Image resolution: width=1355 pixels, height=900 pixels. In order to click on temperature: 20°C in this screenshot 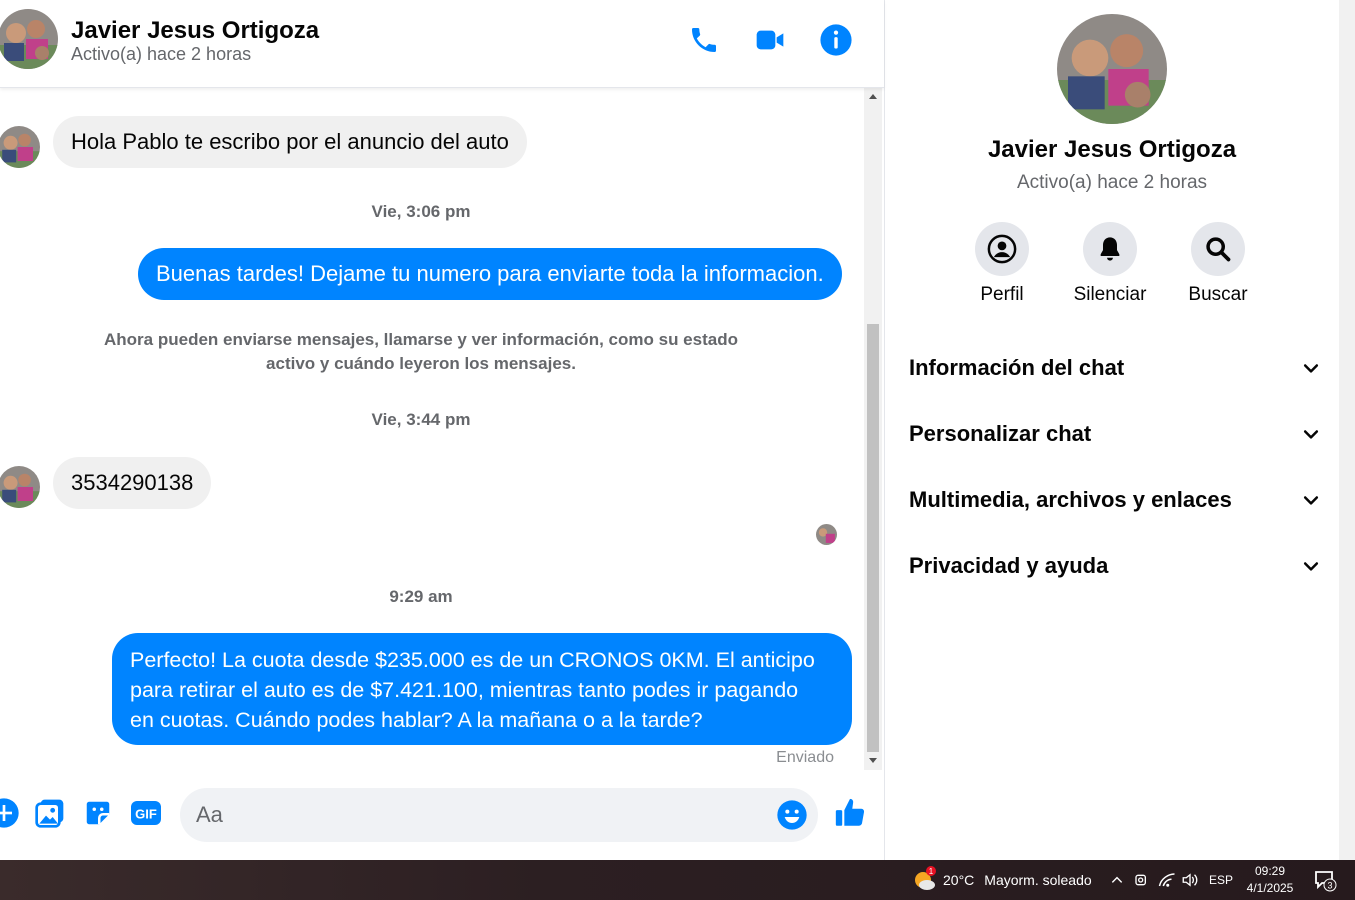, I will do `click(959, 880)`.